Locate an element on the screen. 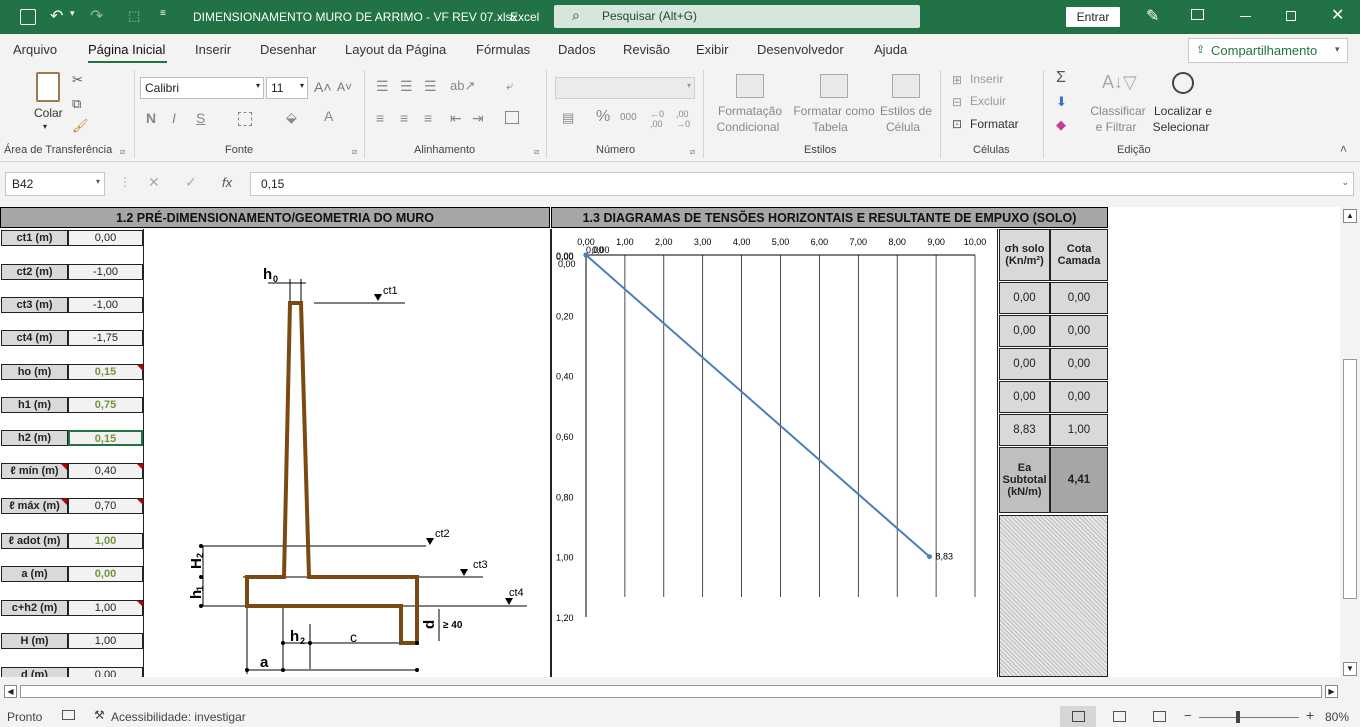 This screenshot has width=1360, height=727. macro-record-icon is located at coordinates (68, 715).